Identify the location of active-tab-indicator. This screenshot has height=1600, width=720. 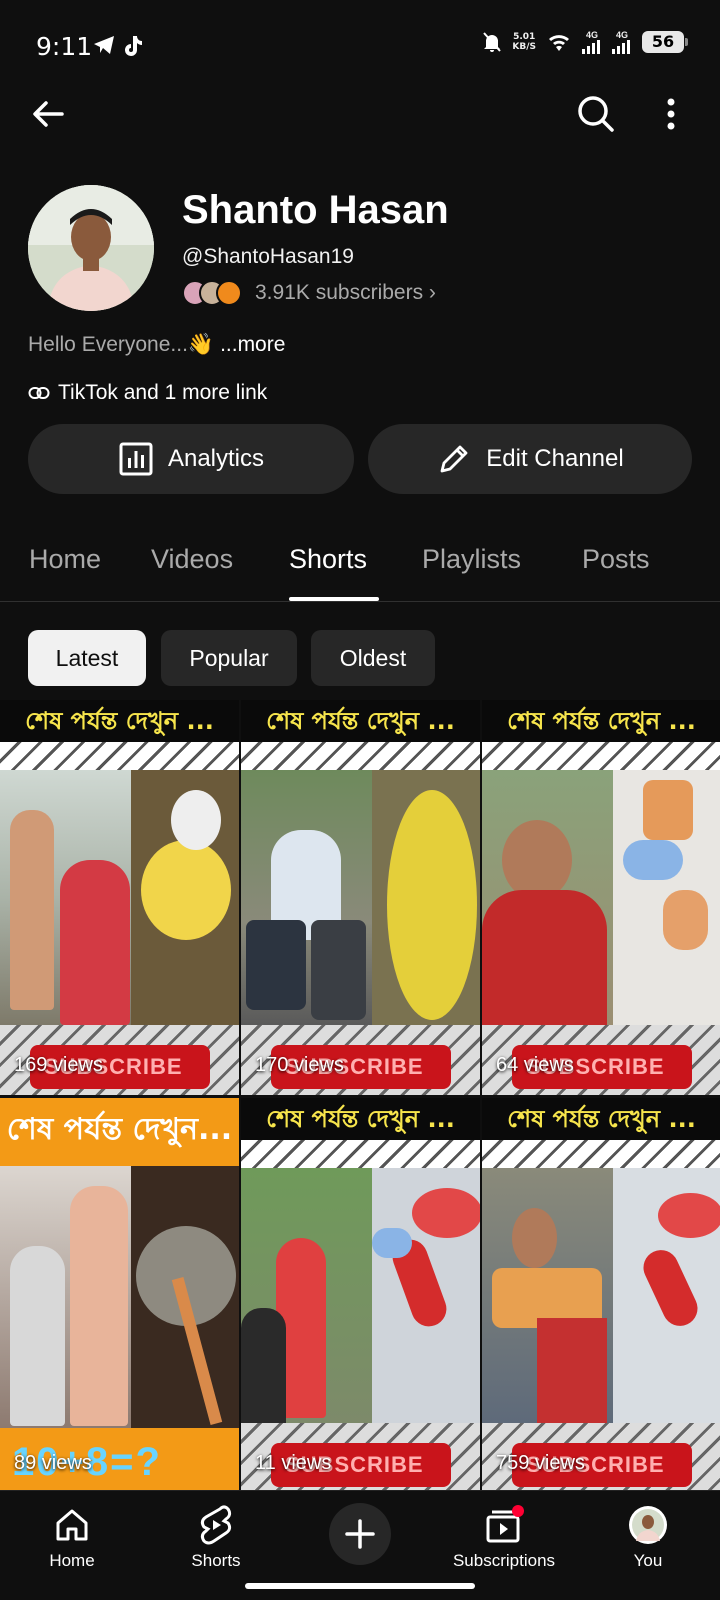
(334, 599).